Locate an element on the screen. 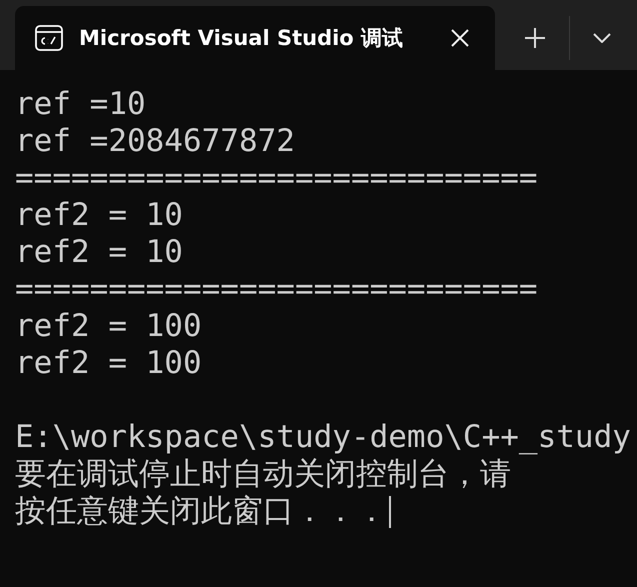 The width and height of the screenshot is (637, 587). chevron-down-icon is located at coordinates (602, 38).